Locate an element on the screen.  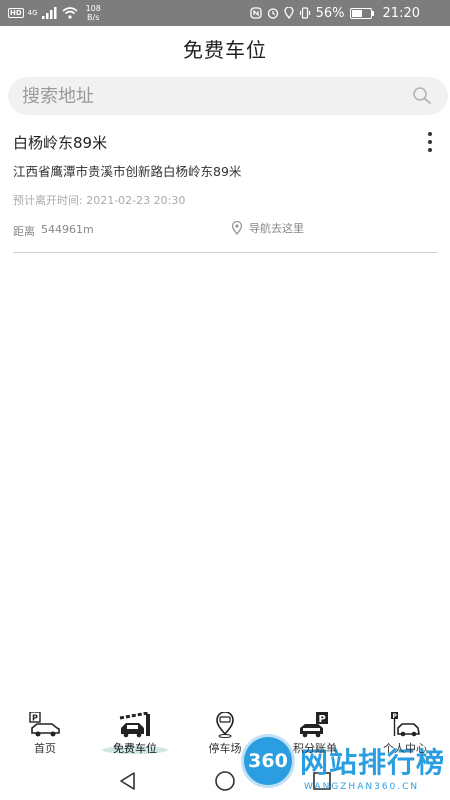
vibrate-icon is located at coordinates (304, 13).